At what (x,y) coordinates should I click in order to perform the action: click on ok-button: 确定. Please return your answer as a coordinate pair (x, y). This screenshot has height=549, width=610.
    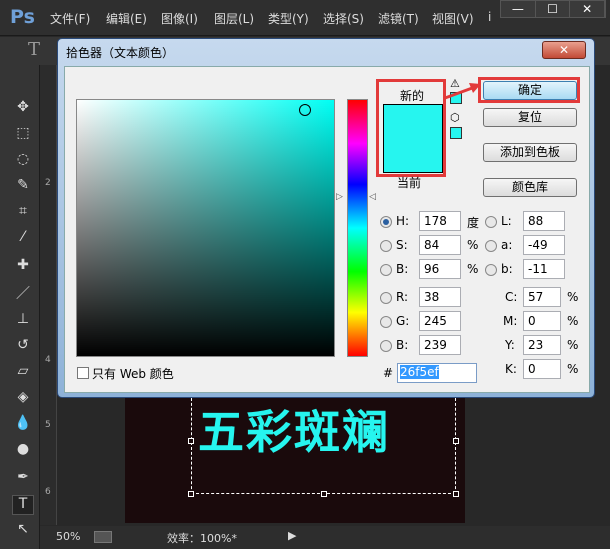
    Looking at the image, I should click on (530, 90).